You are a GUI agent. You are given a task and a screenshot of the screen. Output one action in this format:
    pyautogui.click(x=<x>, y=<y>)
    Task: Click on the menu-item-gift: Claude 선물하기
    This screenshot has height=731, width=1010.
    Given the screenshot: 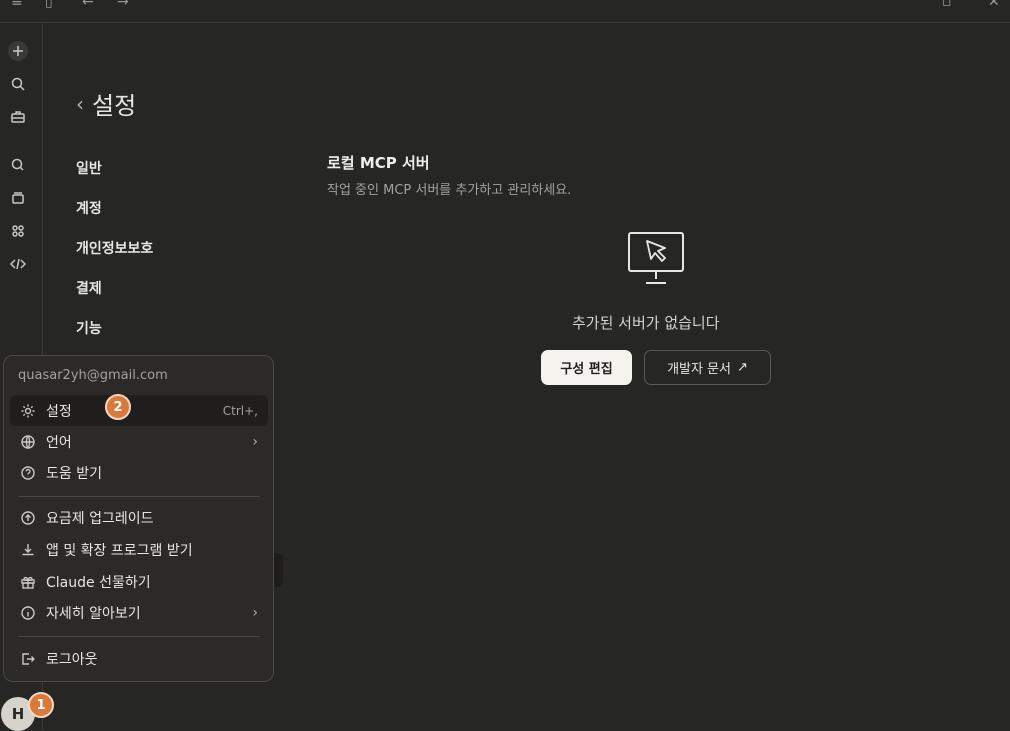 What is the action you would take?
    pyautogui.click(x=139, y=581)
    